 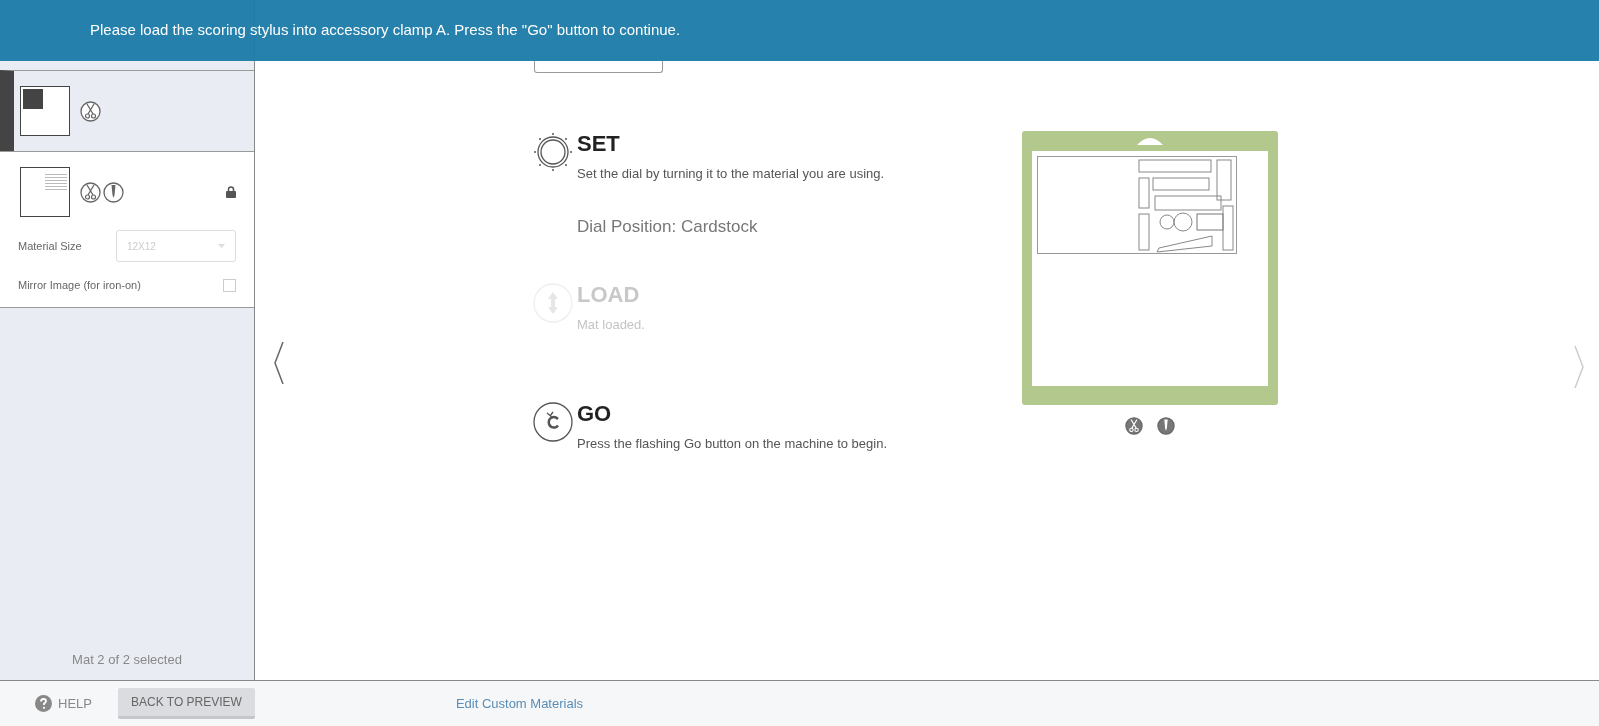 I want to click on step-description: Press the flashing Go button on the machine to begin., so click(x=732, y=443).